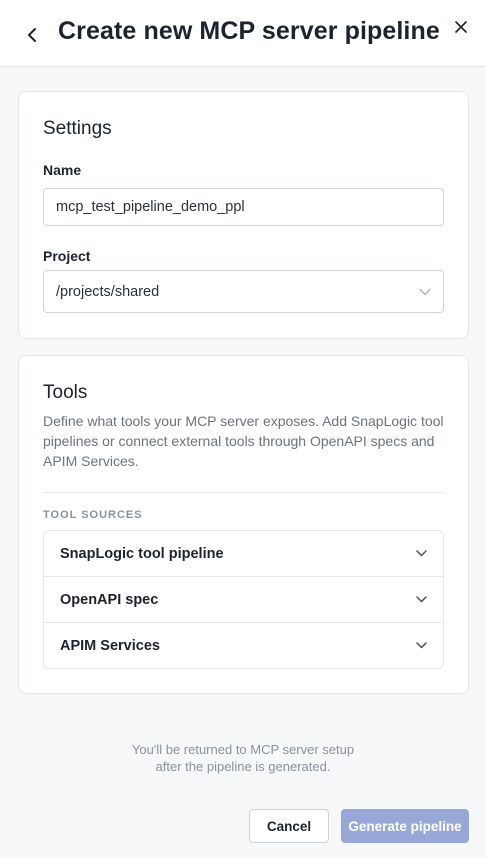  I want to click on settings-title: Settings, so click(77, 128).